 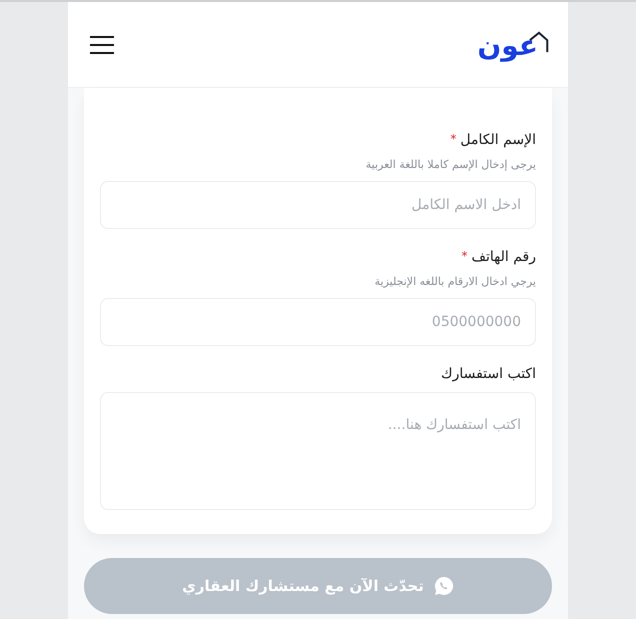 I want to click on field-hint: يرجى إدخال الإسم كاملا باللغة العربية, so click(x=450, y=164).